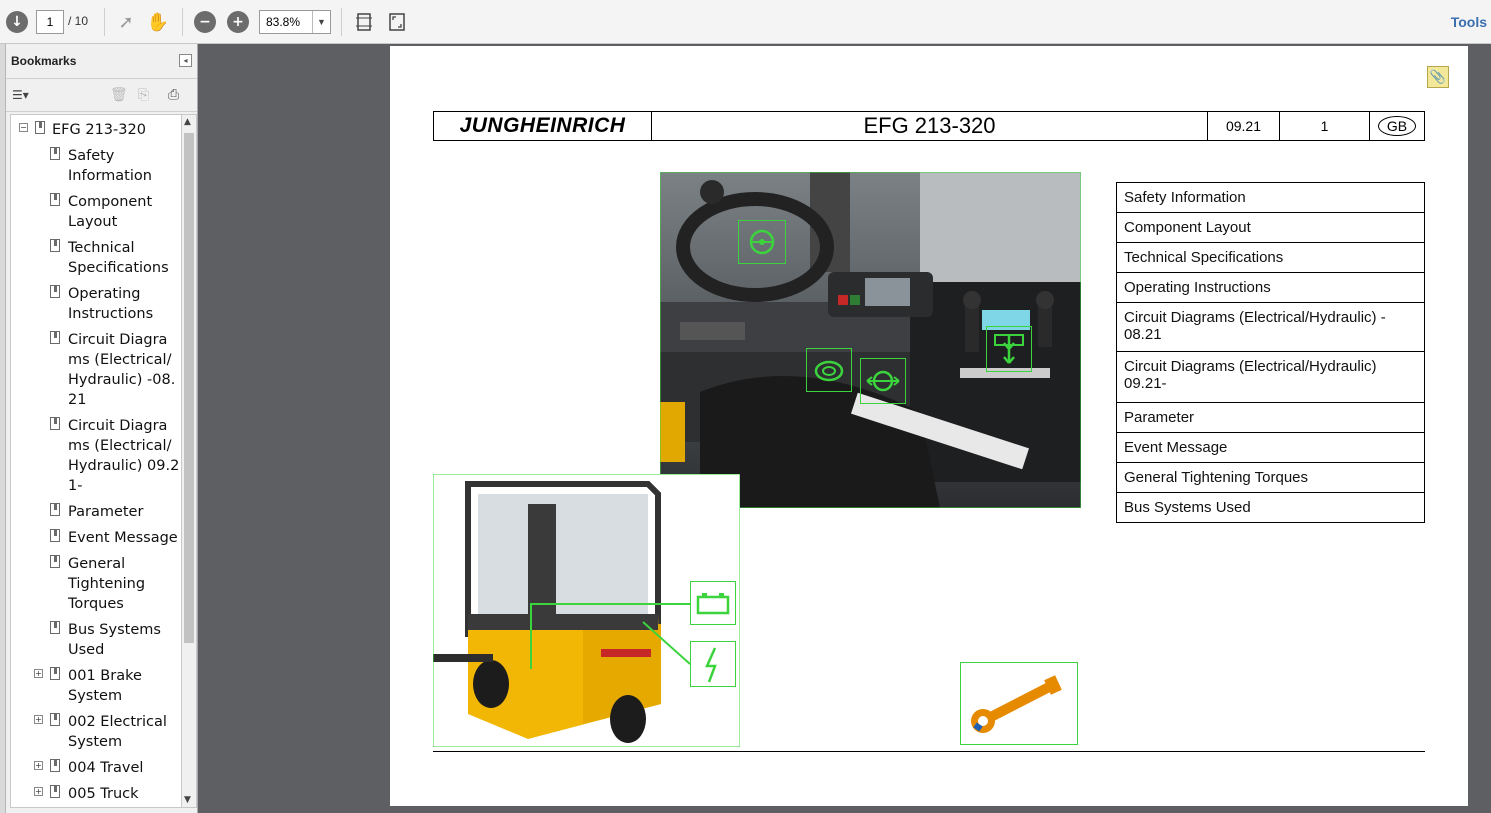 The width and height of the screenshot is (1491, 813). Describe the element at coordinates (189, 388) in the screenshot. I see `scrollbar-thumb` at that location.